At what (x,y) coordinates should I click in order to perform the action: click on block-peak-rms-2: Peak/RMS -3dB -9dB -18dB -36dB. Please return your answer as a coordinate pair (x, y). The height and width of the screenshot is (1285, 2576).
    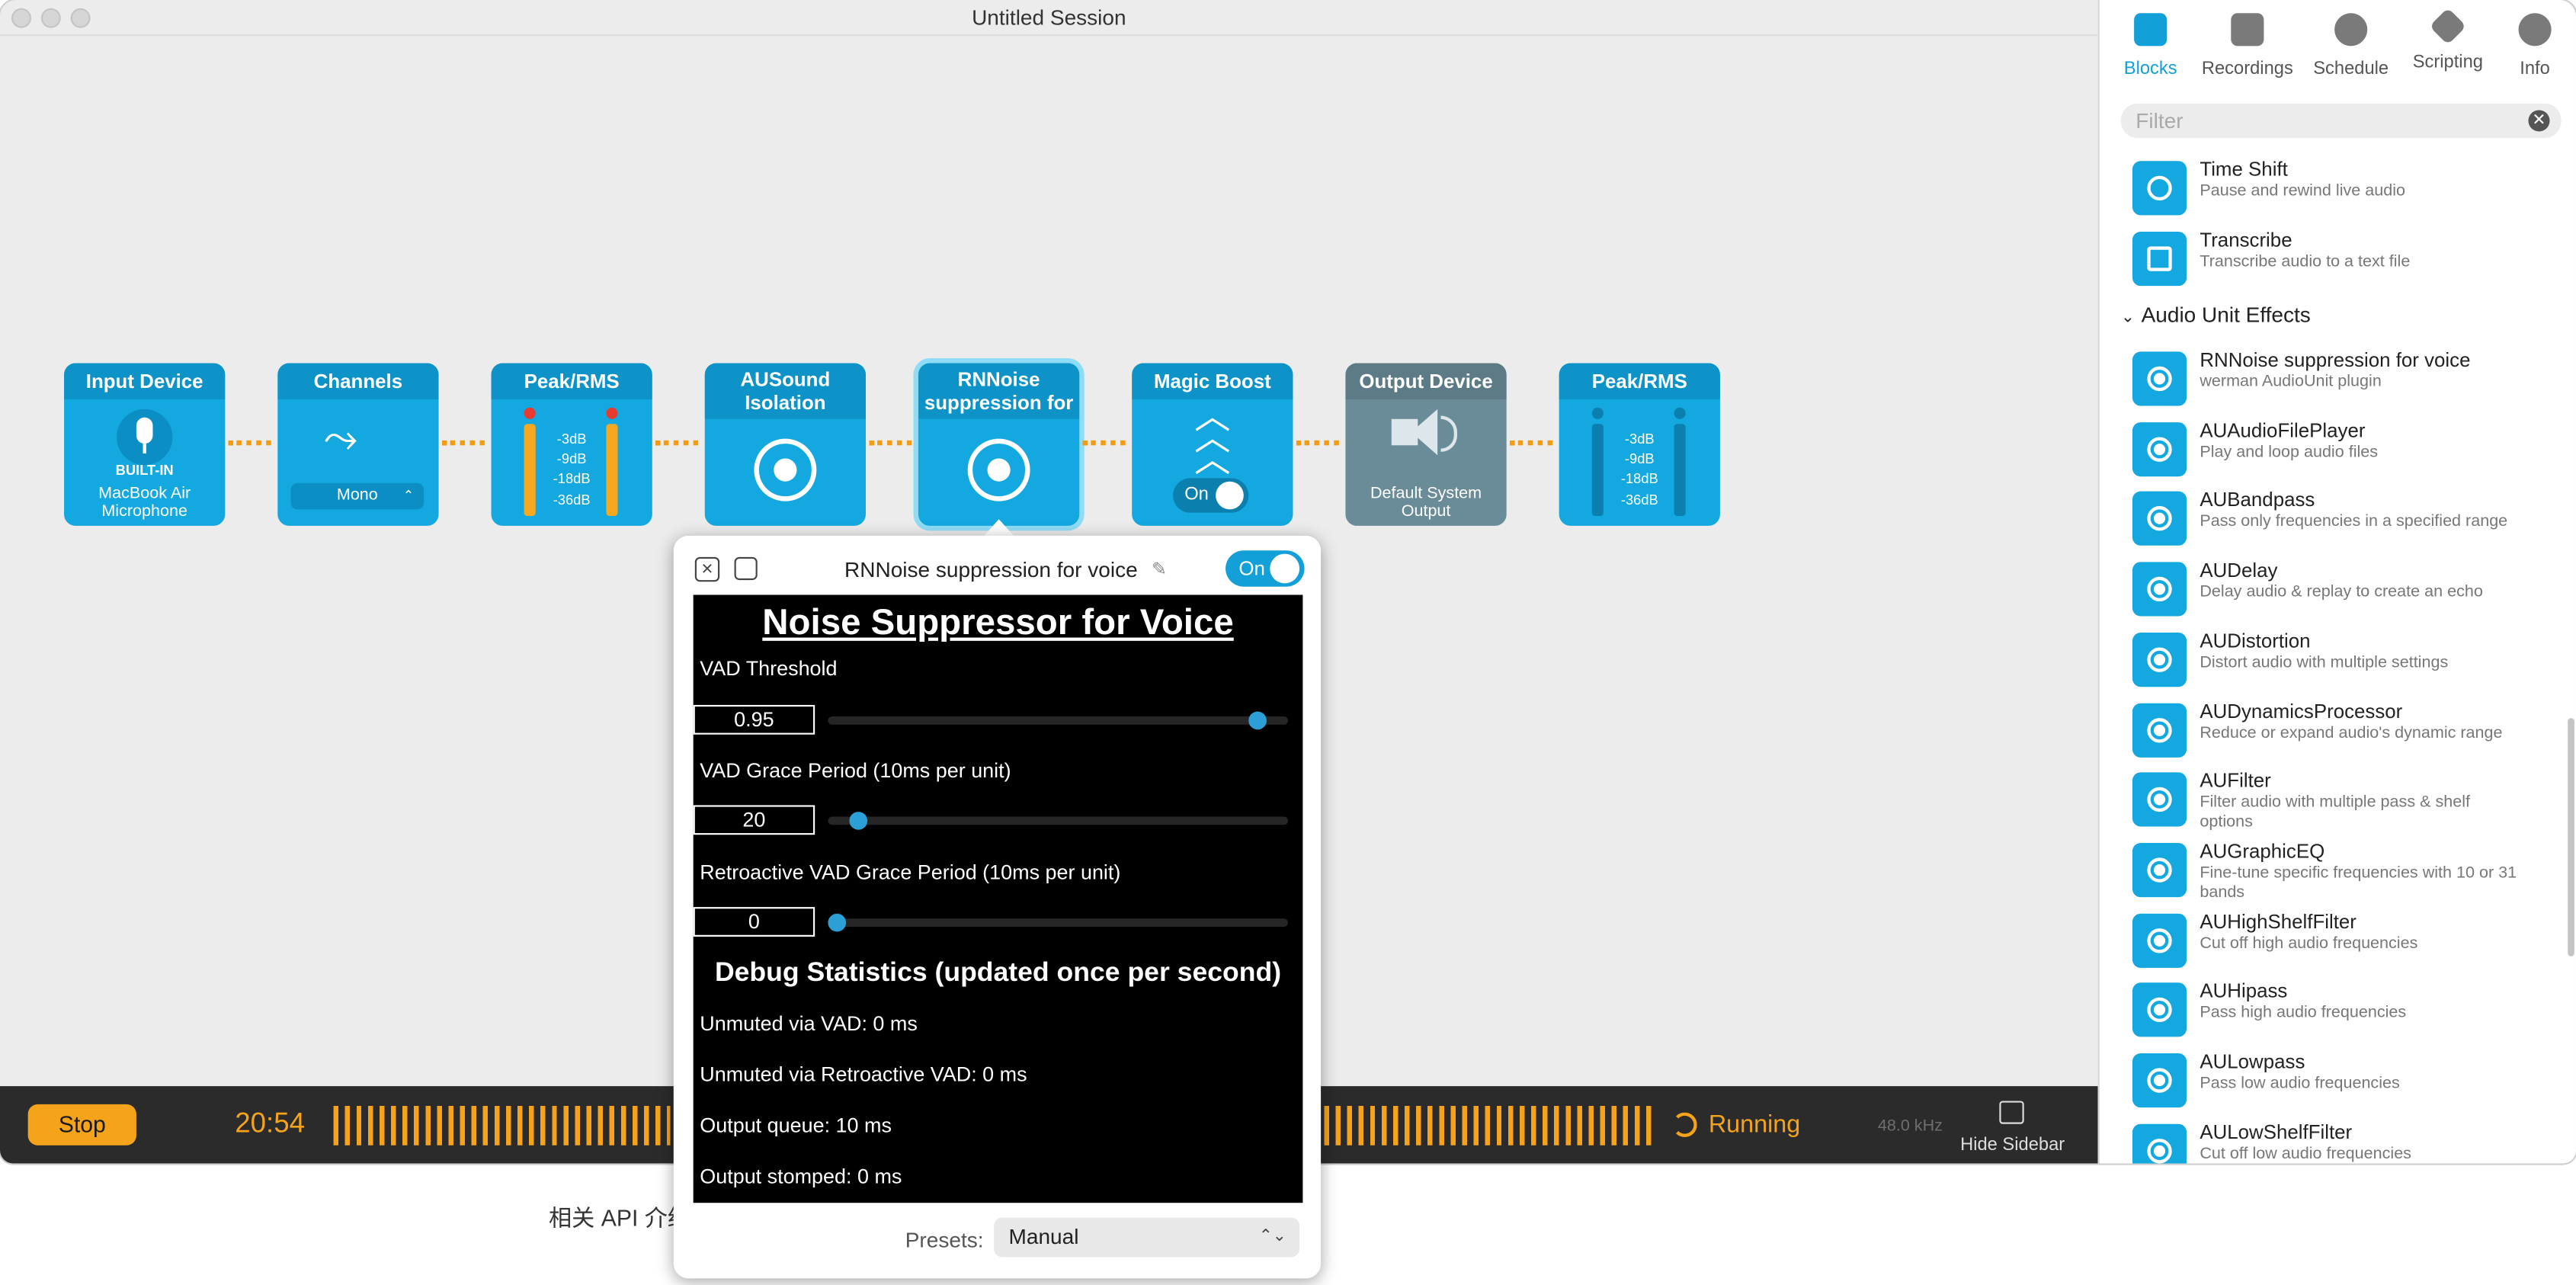
    Looking at the image, I should click on (1639, 445).